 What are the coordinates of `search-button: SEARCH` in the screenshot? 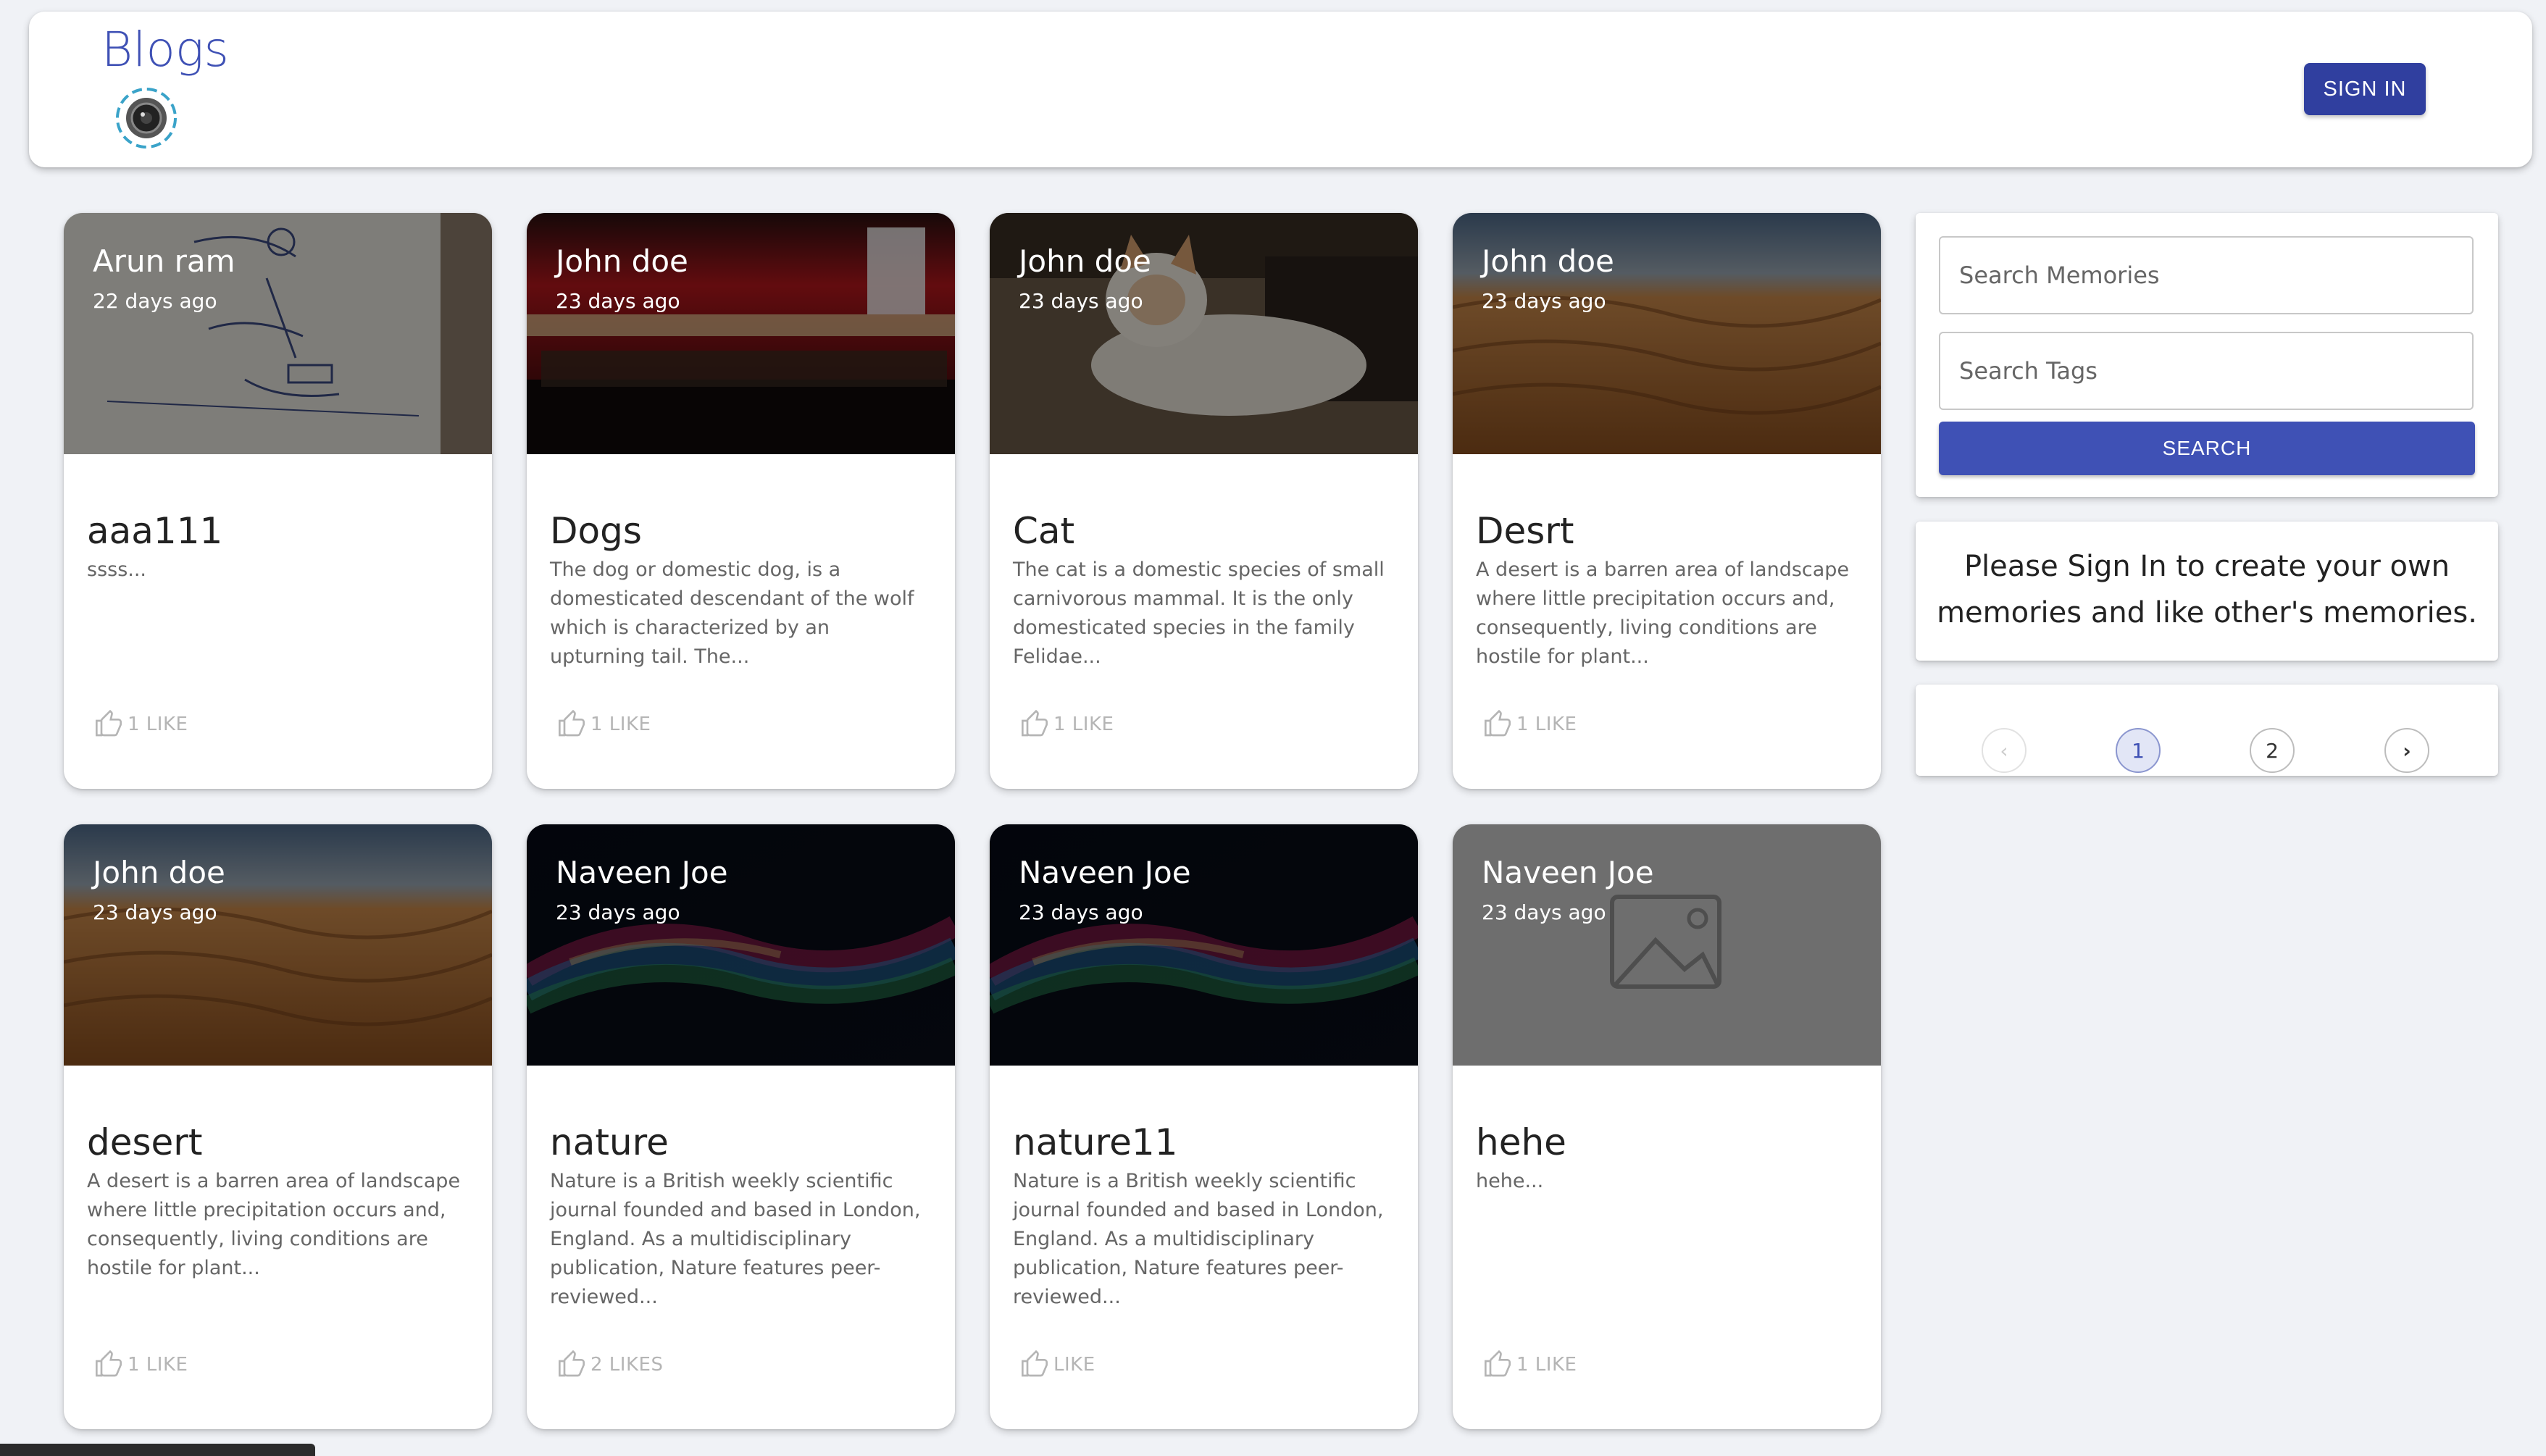 It's located at (2207, 448).